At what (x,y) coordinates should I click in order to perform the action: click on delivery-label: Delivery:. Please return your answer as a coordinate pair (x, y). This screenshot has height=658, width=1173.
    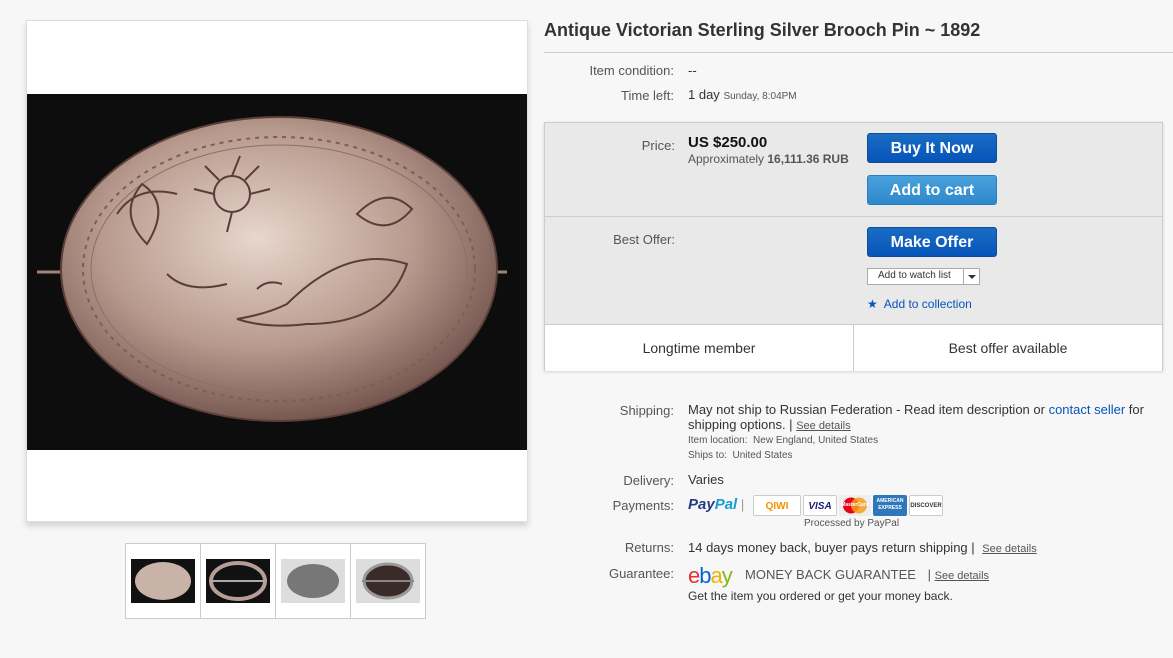
    Looking at the image, I should click on (648, 480).